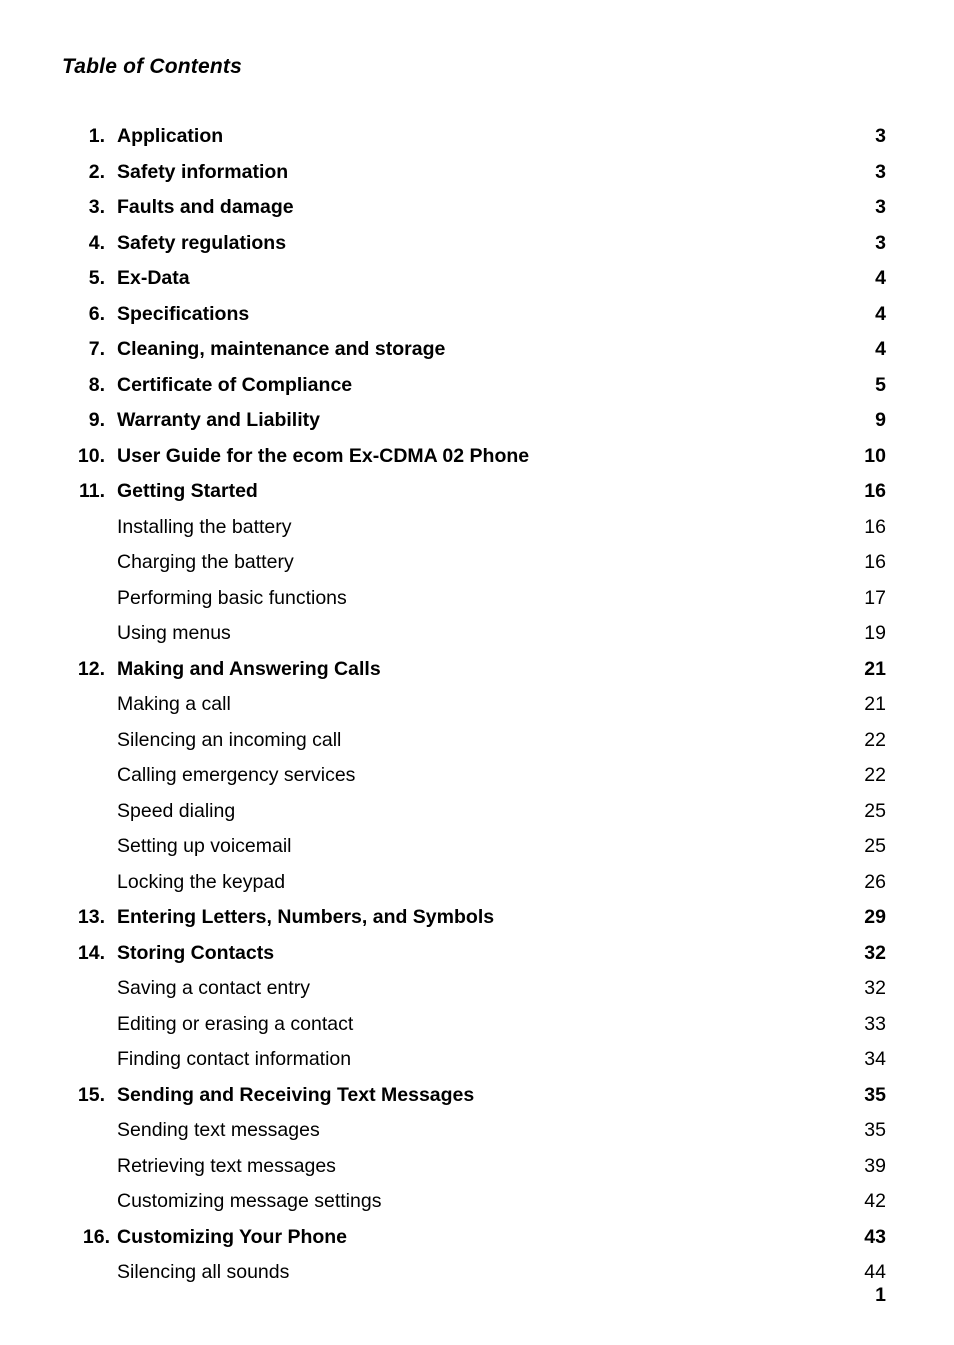 The image size is (954, 1345). I want to click on toc-subentry: Calling emergency services 22, so click(477, 780).